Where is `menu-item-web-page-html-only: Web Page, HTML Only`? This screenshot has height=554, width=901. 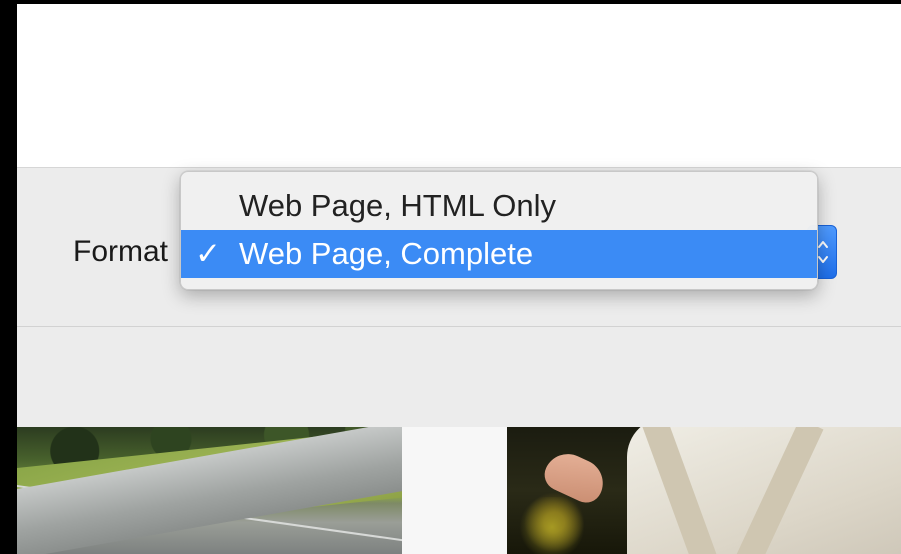
menu-item-web-page-html-only: Web Page, HTML Only is located at coordinates (499, 206).